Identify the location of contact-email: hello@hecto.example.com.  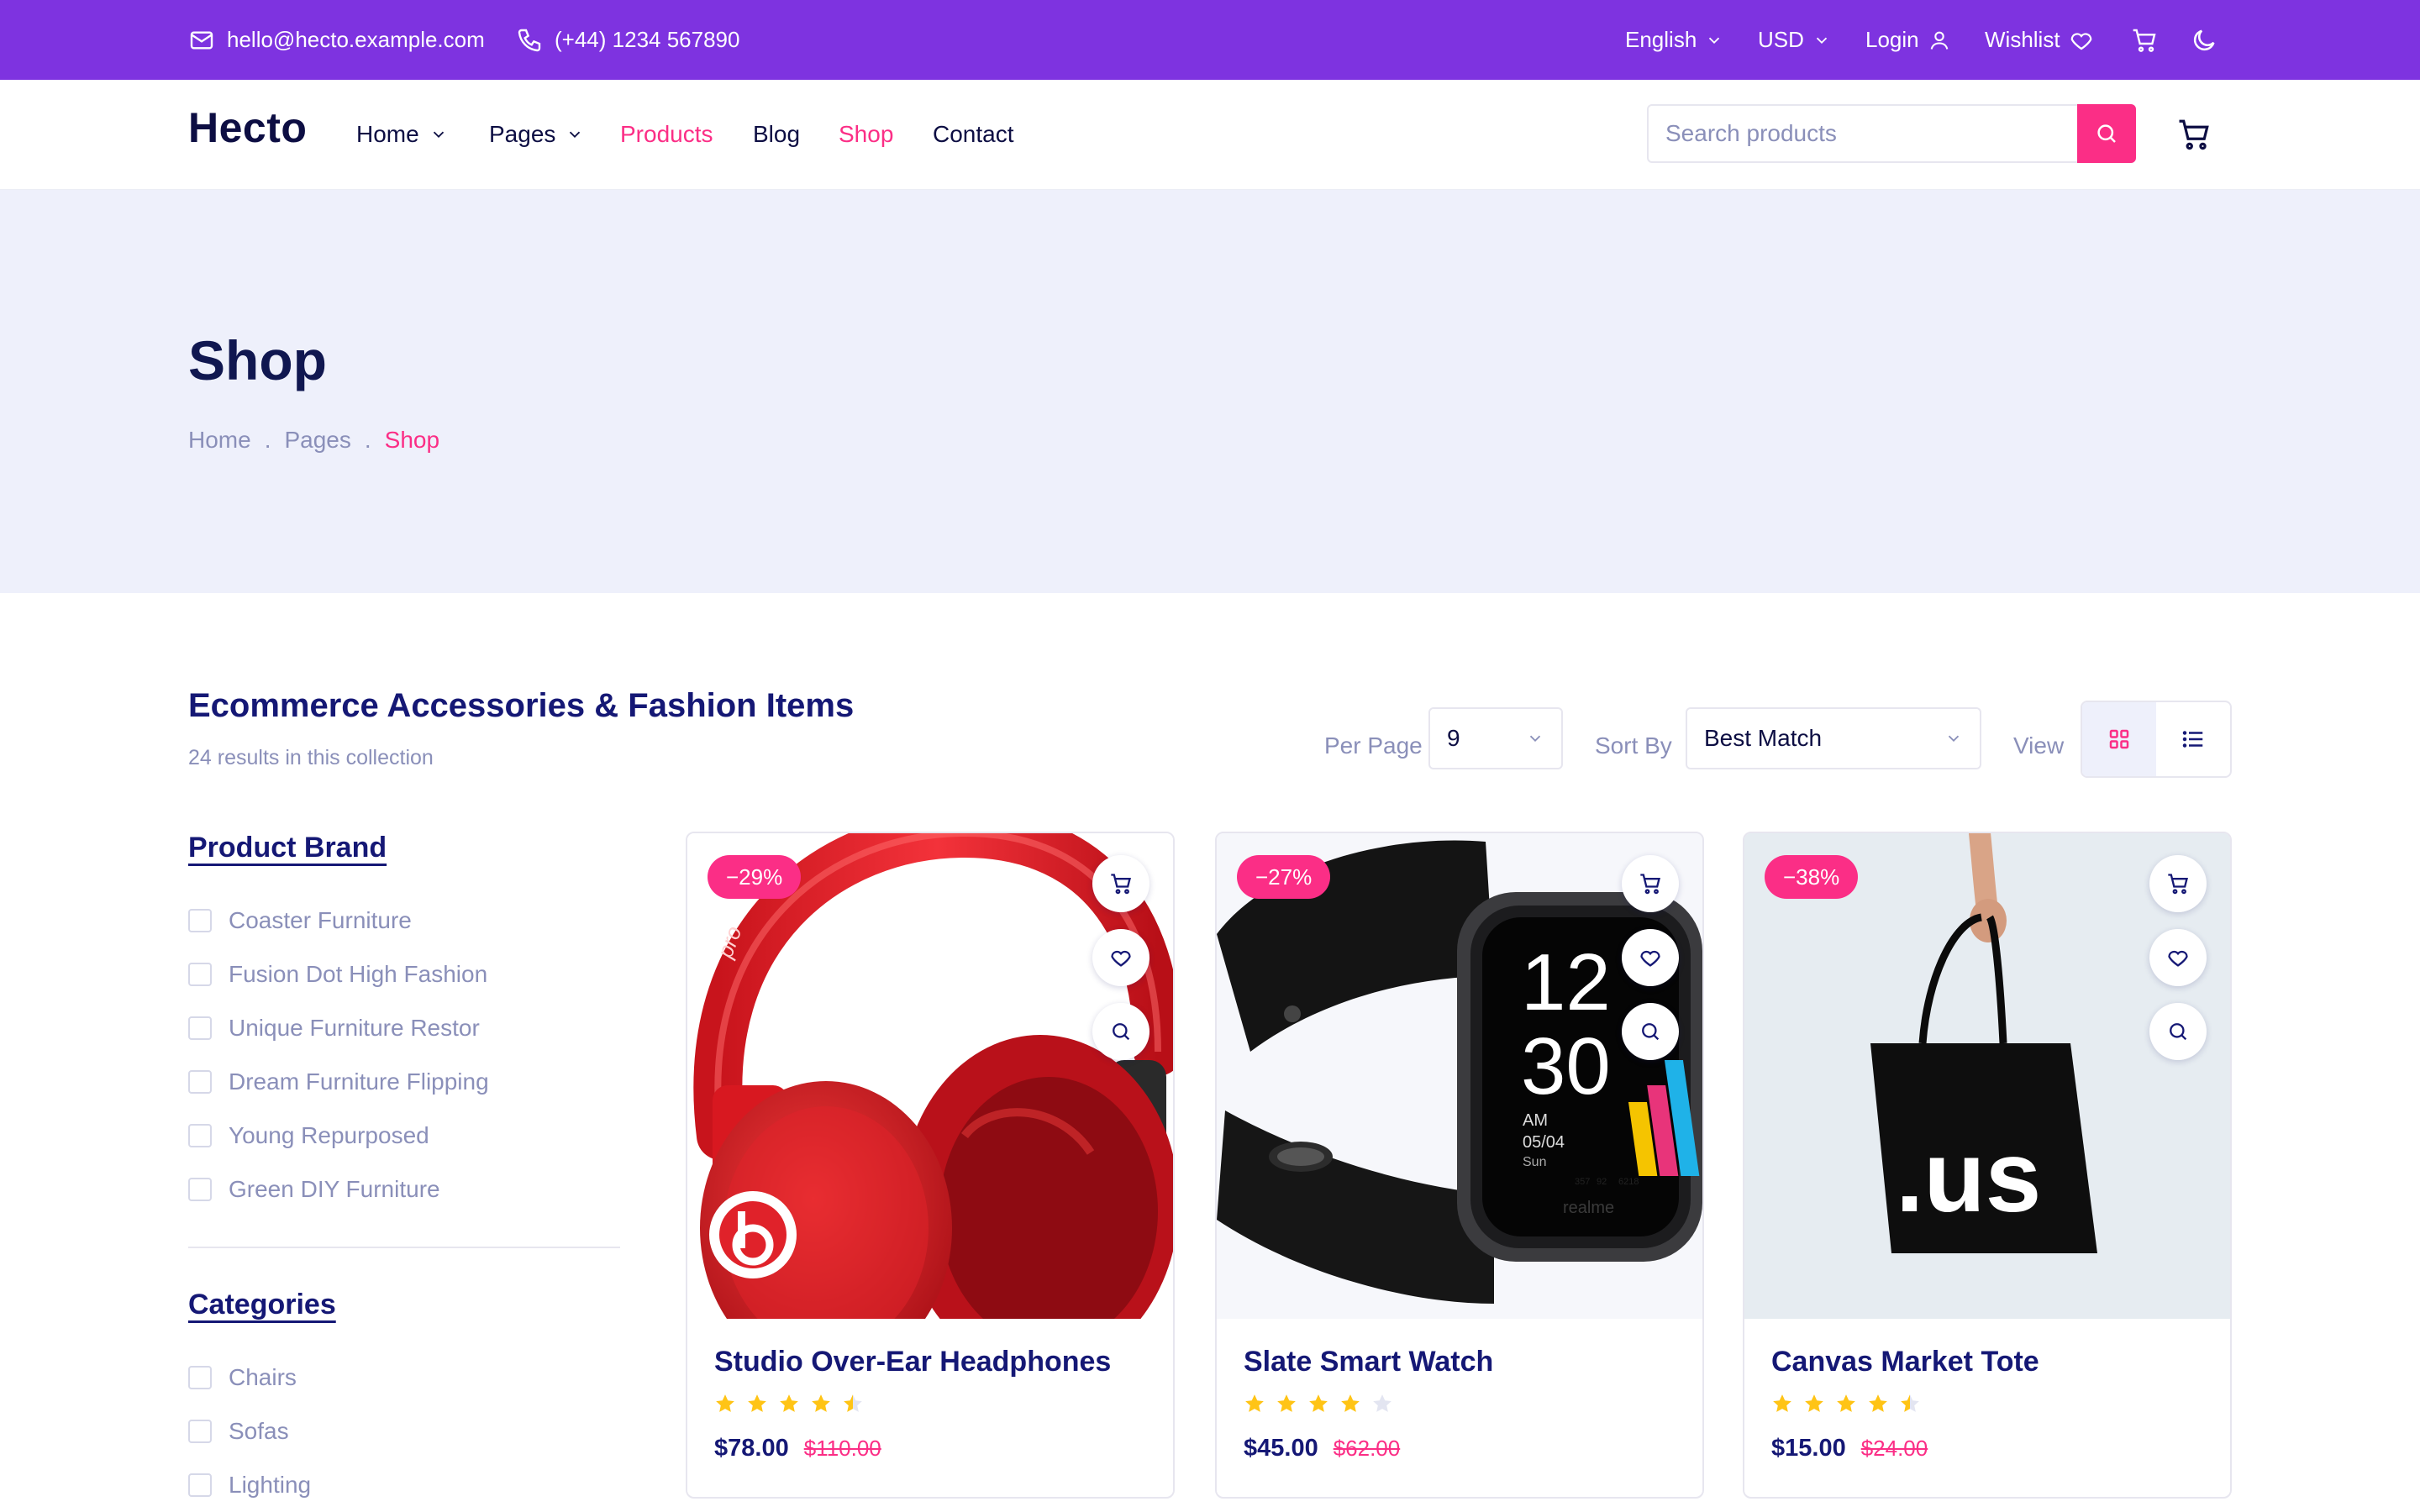
(337, 40).